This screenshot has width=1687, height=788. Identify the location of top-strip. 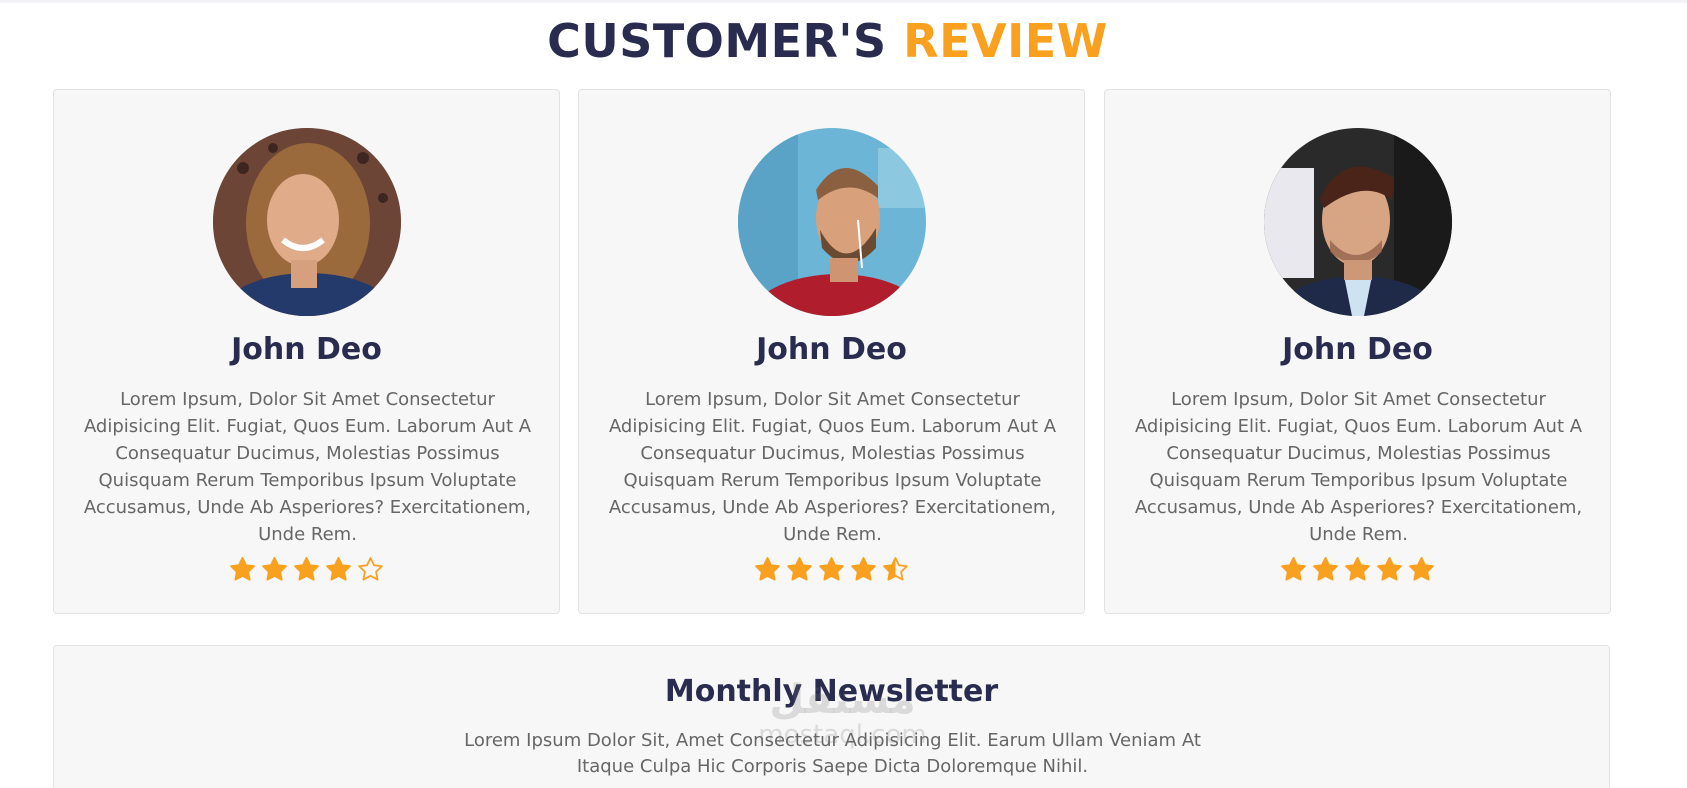
(843, 1).